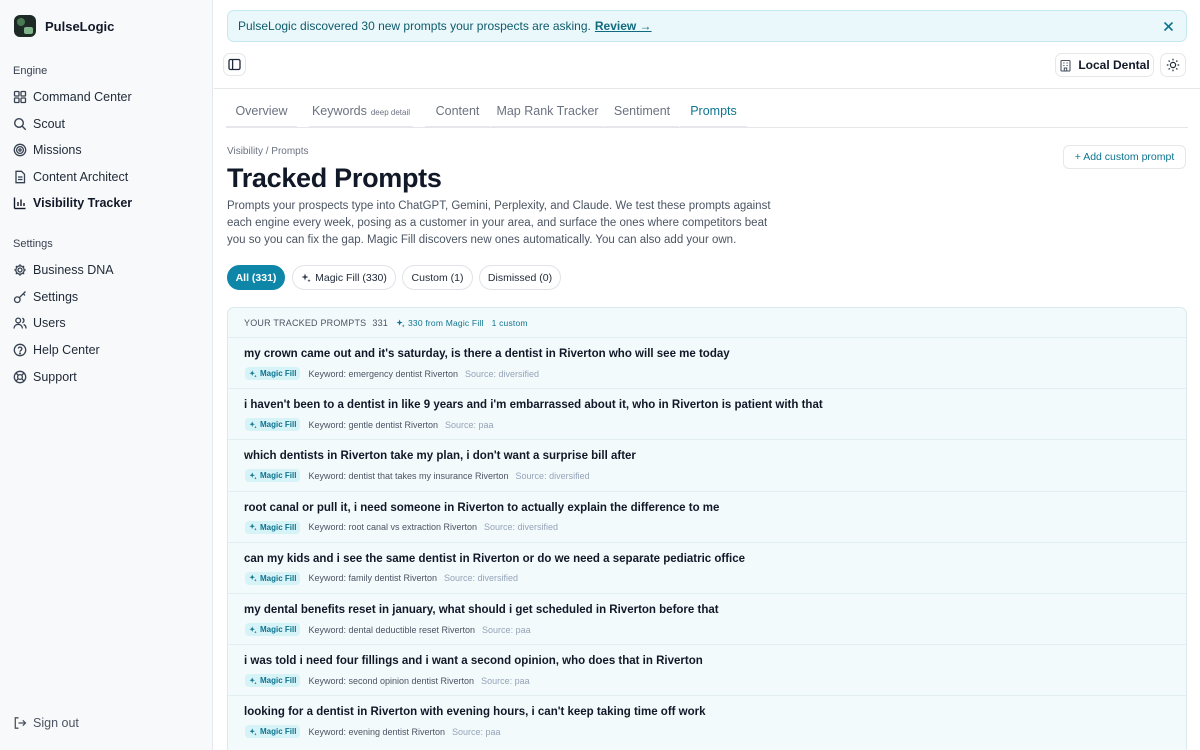 This screenshot has height=750, width=1200. I want to click on search-icon, so click(20, 124).